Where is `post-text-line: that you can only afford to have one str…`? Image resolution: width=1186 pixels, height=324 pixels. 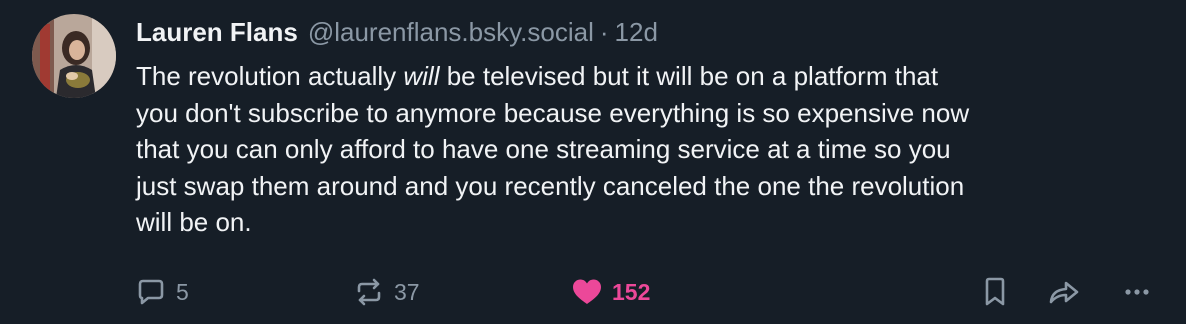 post-text-line: that you can only afford to have one str… is located at coordinates (543, 149).